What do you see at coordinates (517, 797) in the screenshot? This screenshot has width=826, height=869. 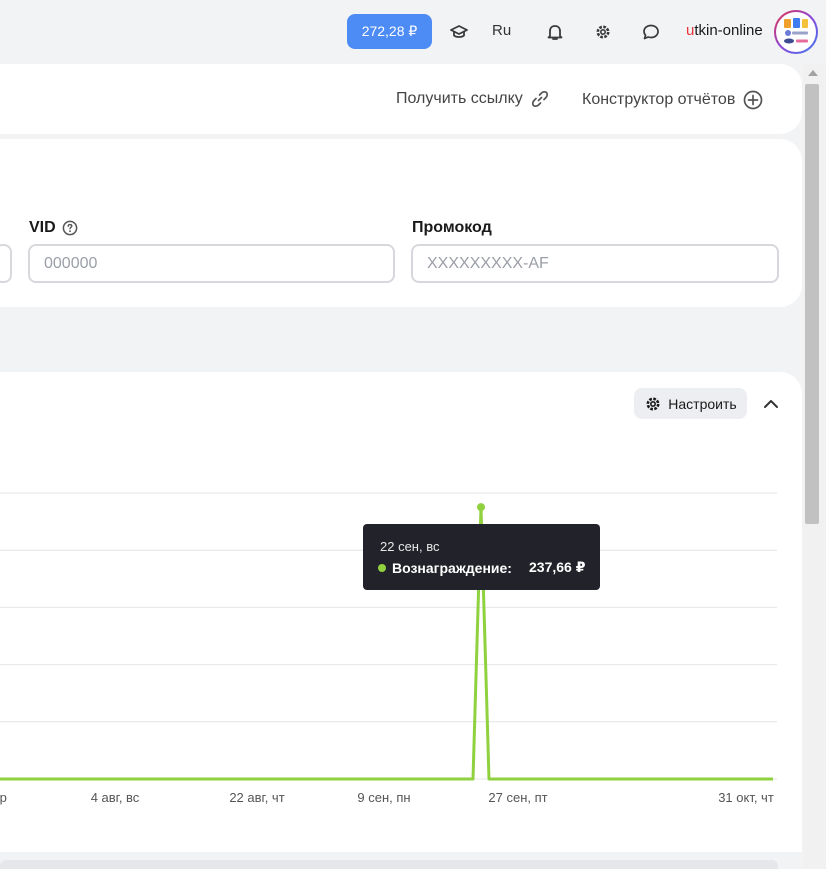 I see `x-tick-label: 27 сен, пт` at bounding box center [517, 797].